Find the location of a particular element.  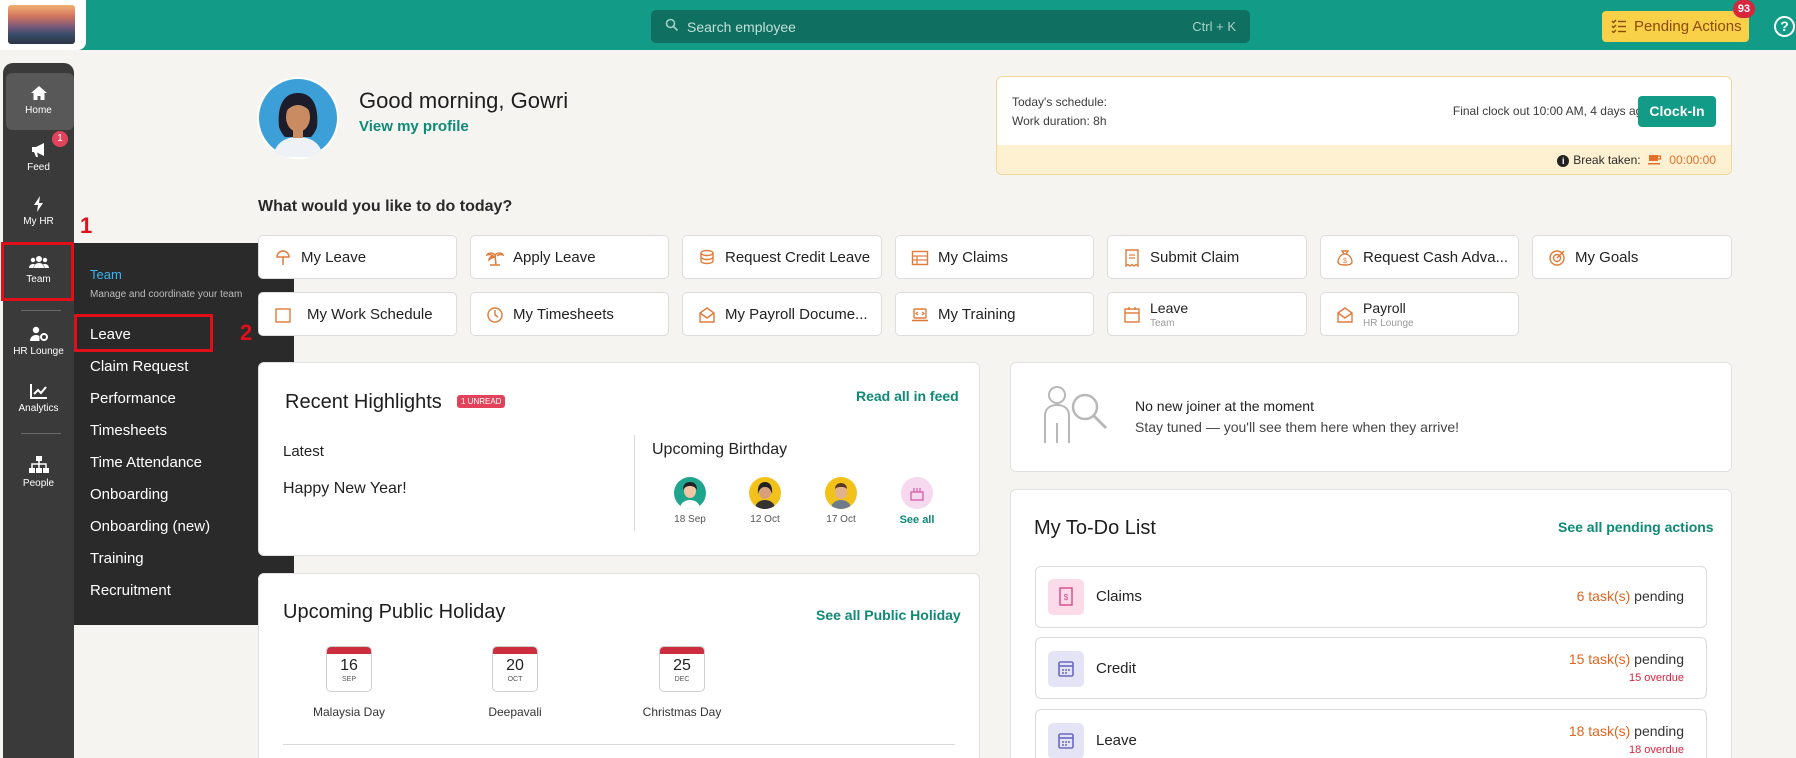

birthday-item: 17 Oct is located at coordinates (841, 501).